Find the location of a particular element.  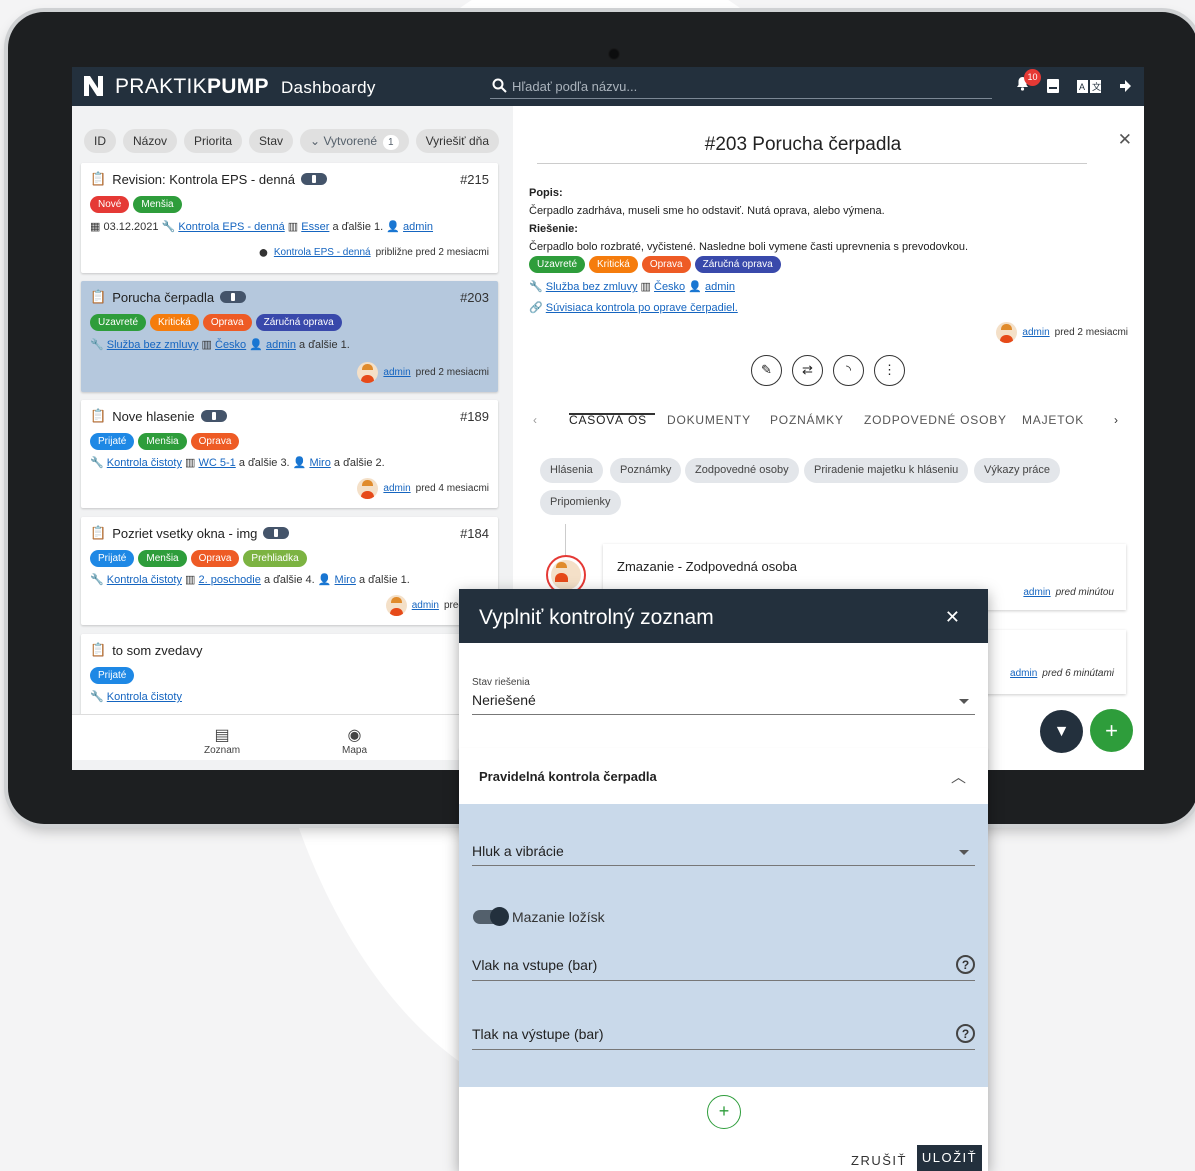

card-link-location: Česko is located at coordinates (230, 345).